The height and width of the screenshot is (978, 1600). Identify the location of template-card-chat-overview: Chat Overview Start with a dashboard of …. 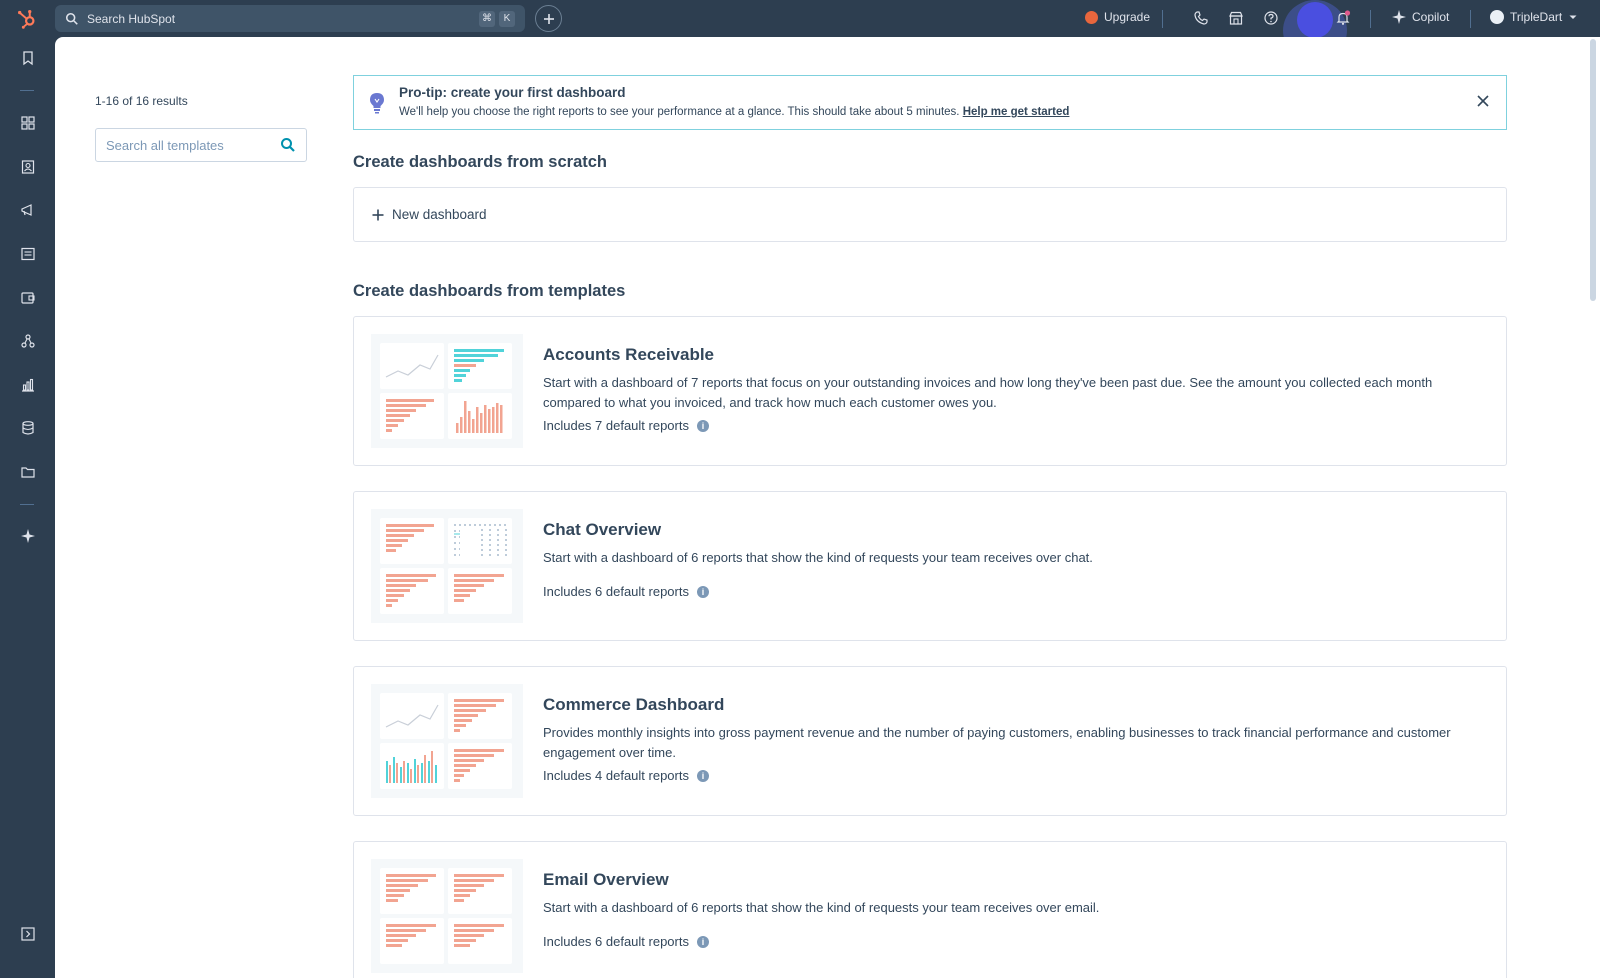
(930, 566).